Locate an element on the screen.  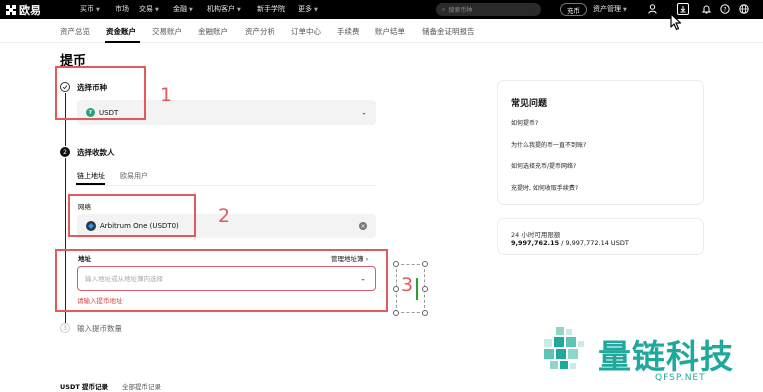
tab-active-indicator is located at coordinates (90, 184).